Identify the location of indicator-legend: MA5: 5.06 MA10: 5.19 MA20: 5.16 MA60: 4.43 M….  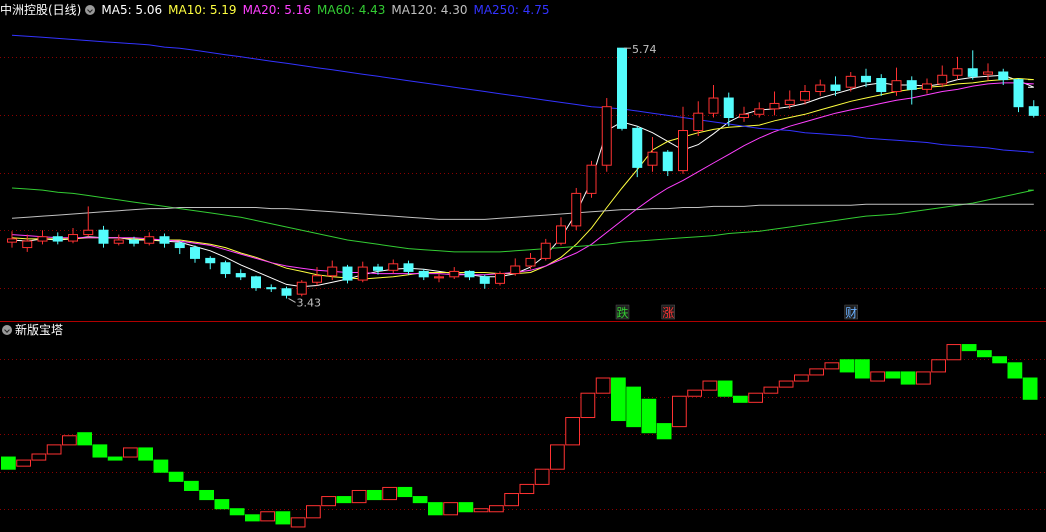
(328, 10).